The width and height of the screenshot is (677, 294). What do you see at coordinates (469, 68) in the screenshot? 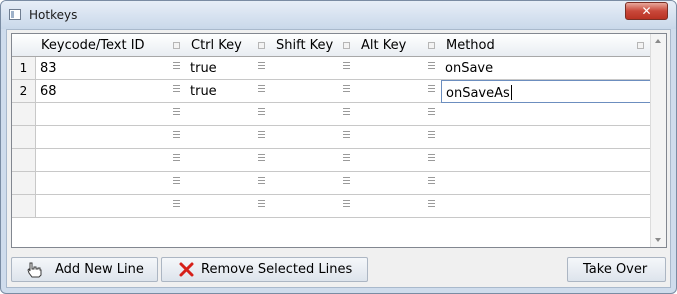
I see `cell-value: onSave` at bounding box center [469, 68].